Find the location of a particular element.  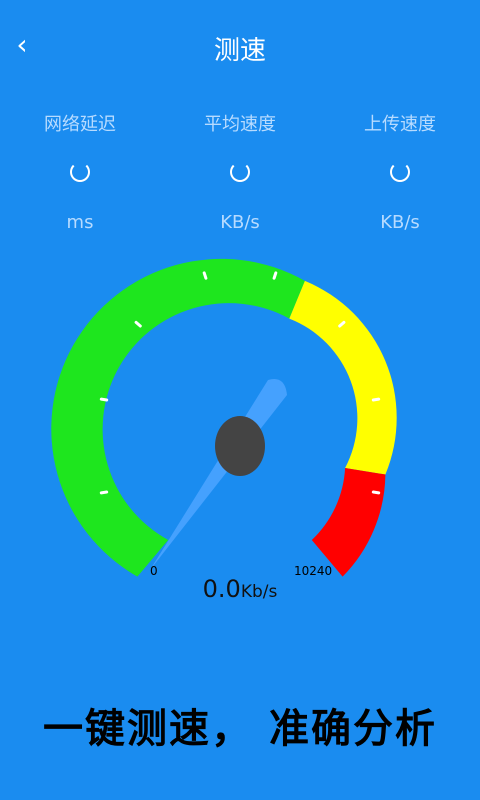

gauge-needle is located at coordinates (218, 474).